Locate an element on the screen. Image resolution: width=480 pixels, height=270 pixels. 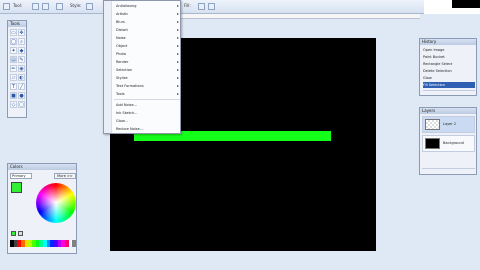
menu-item-noise: Noise is located at coordinates (147, 38).